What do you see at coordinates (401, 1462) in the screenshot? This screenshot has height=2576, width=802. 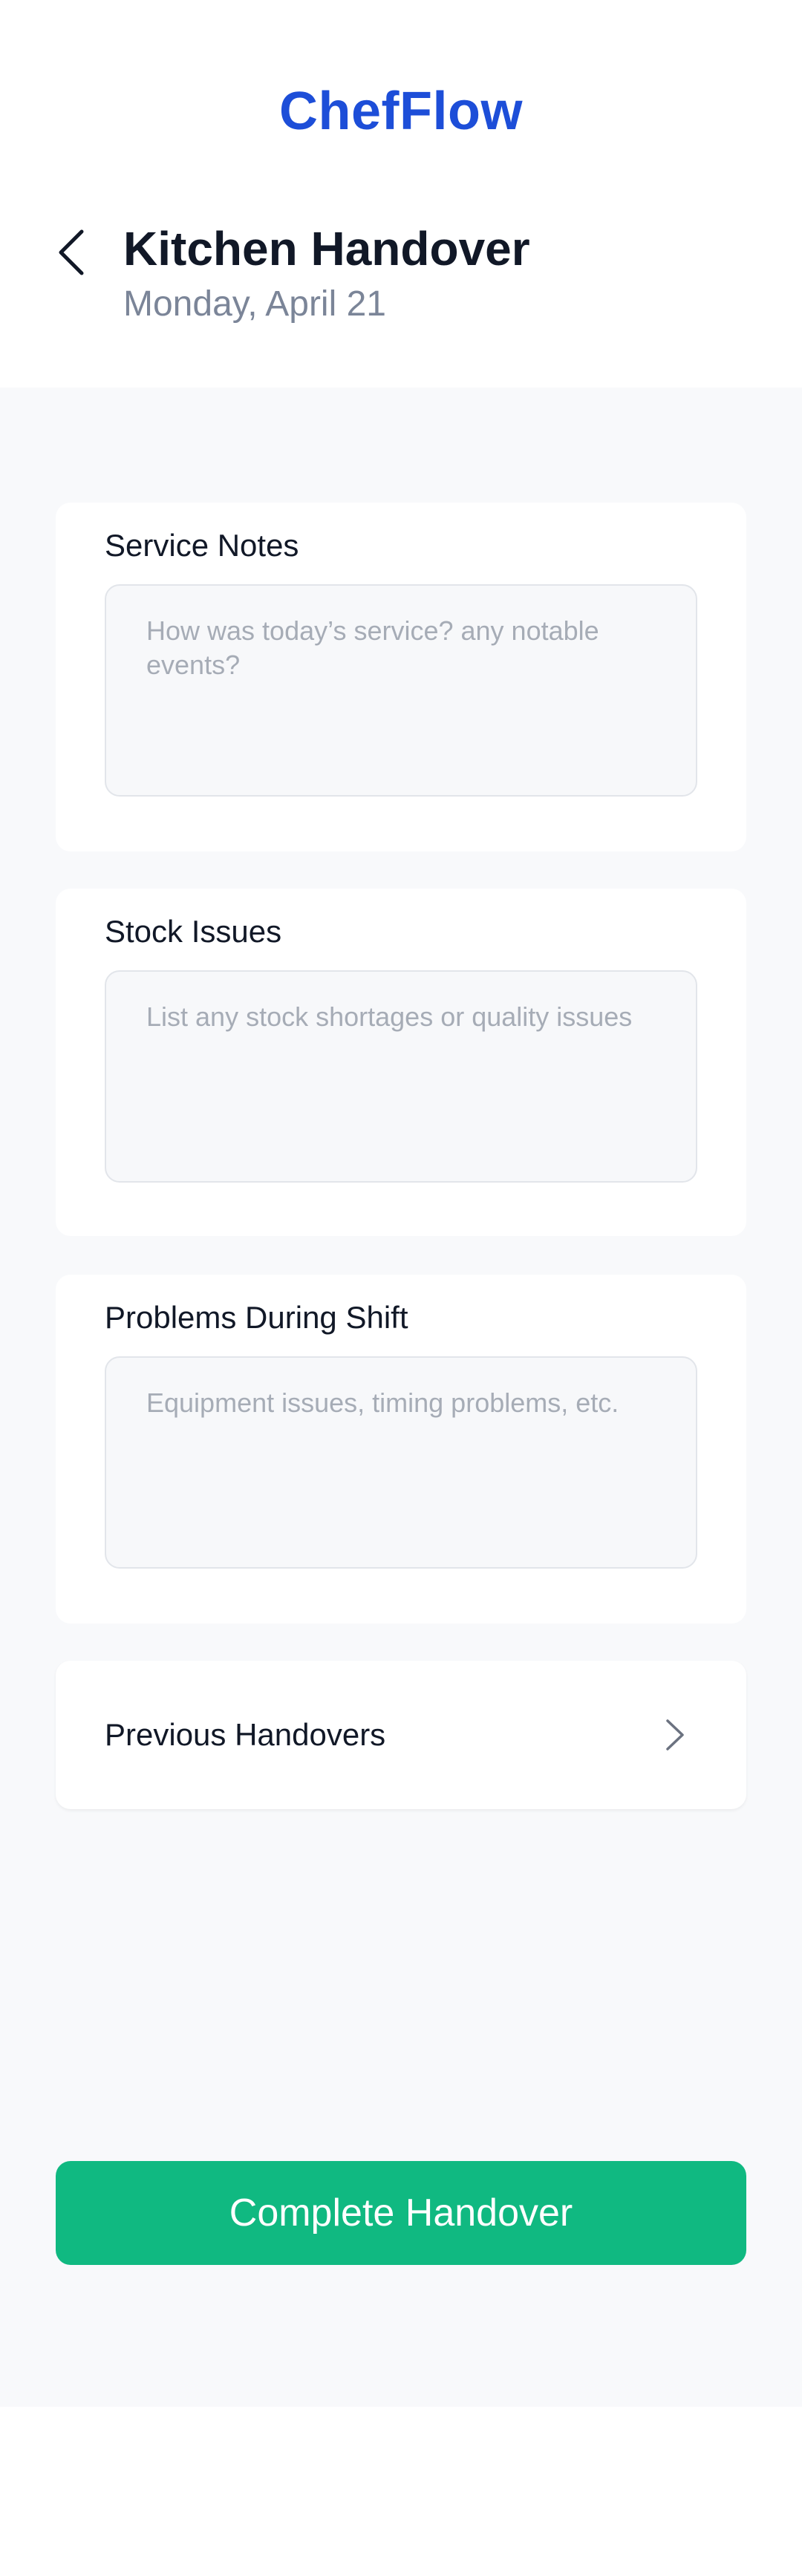 I see `problems-input` at bounding box center [401, 1462].